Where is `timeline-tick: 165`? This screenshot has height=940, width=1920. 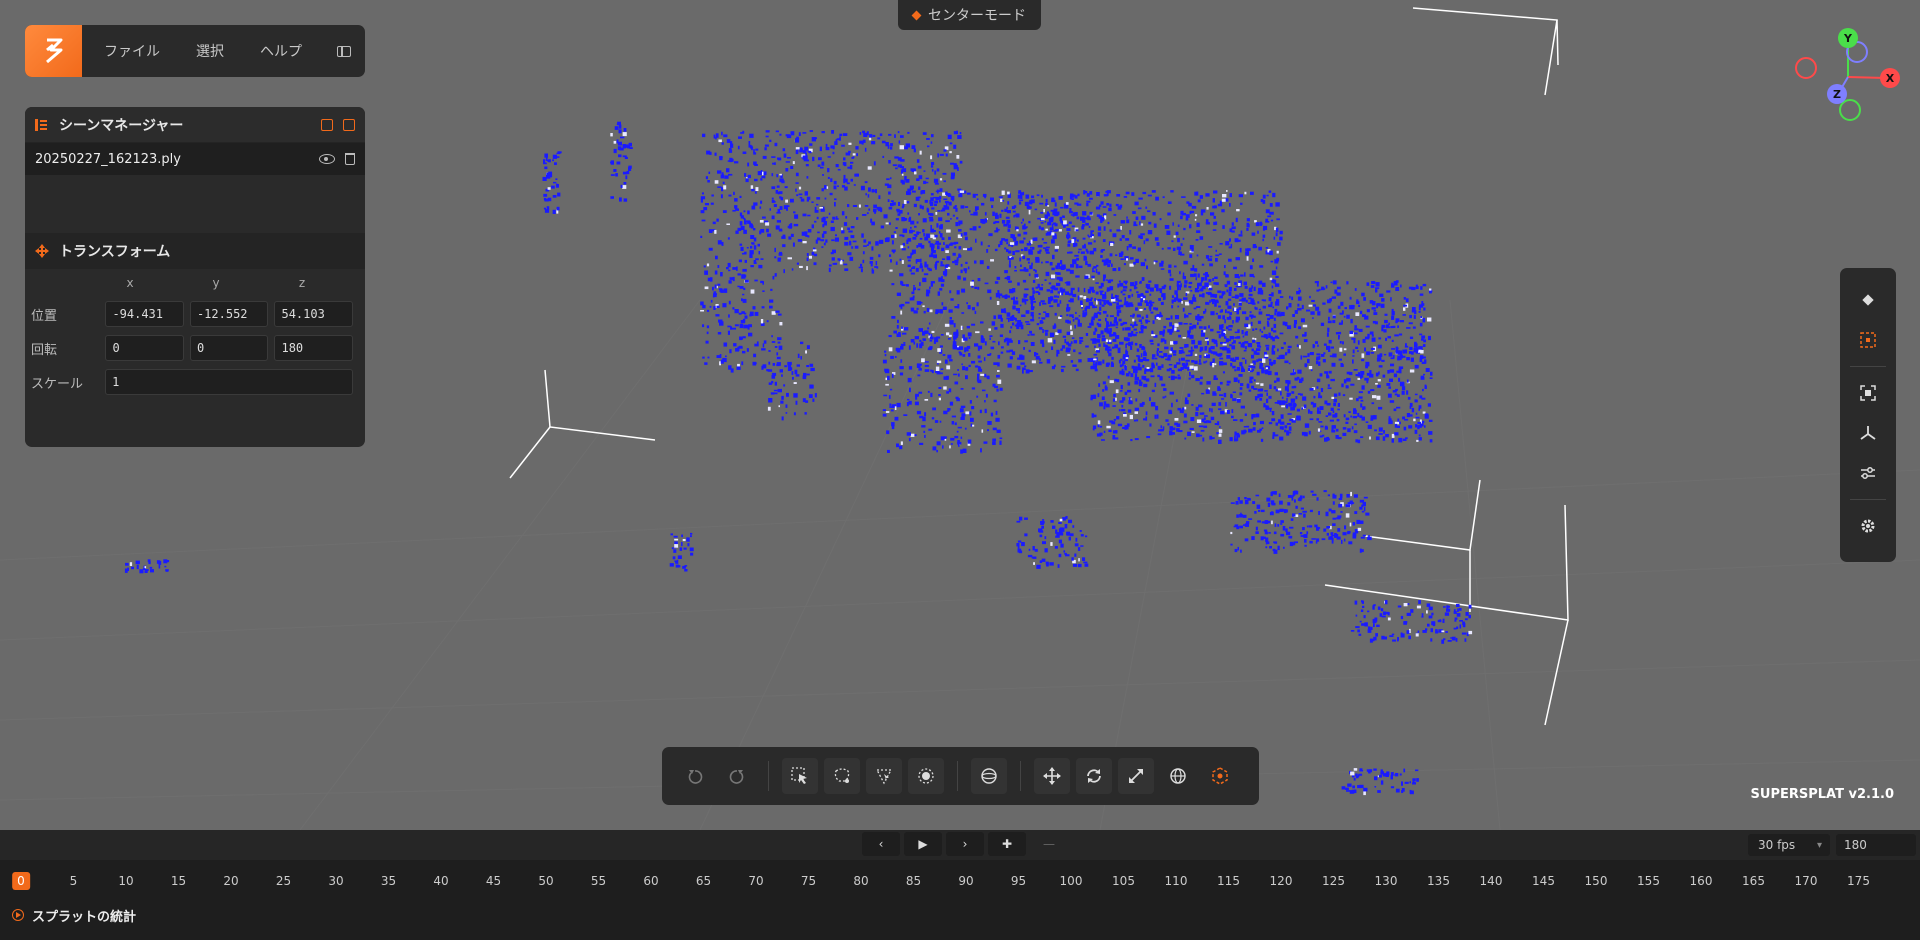
timeline-tick: 165 is located at coordinates (1753, 881).